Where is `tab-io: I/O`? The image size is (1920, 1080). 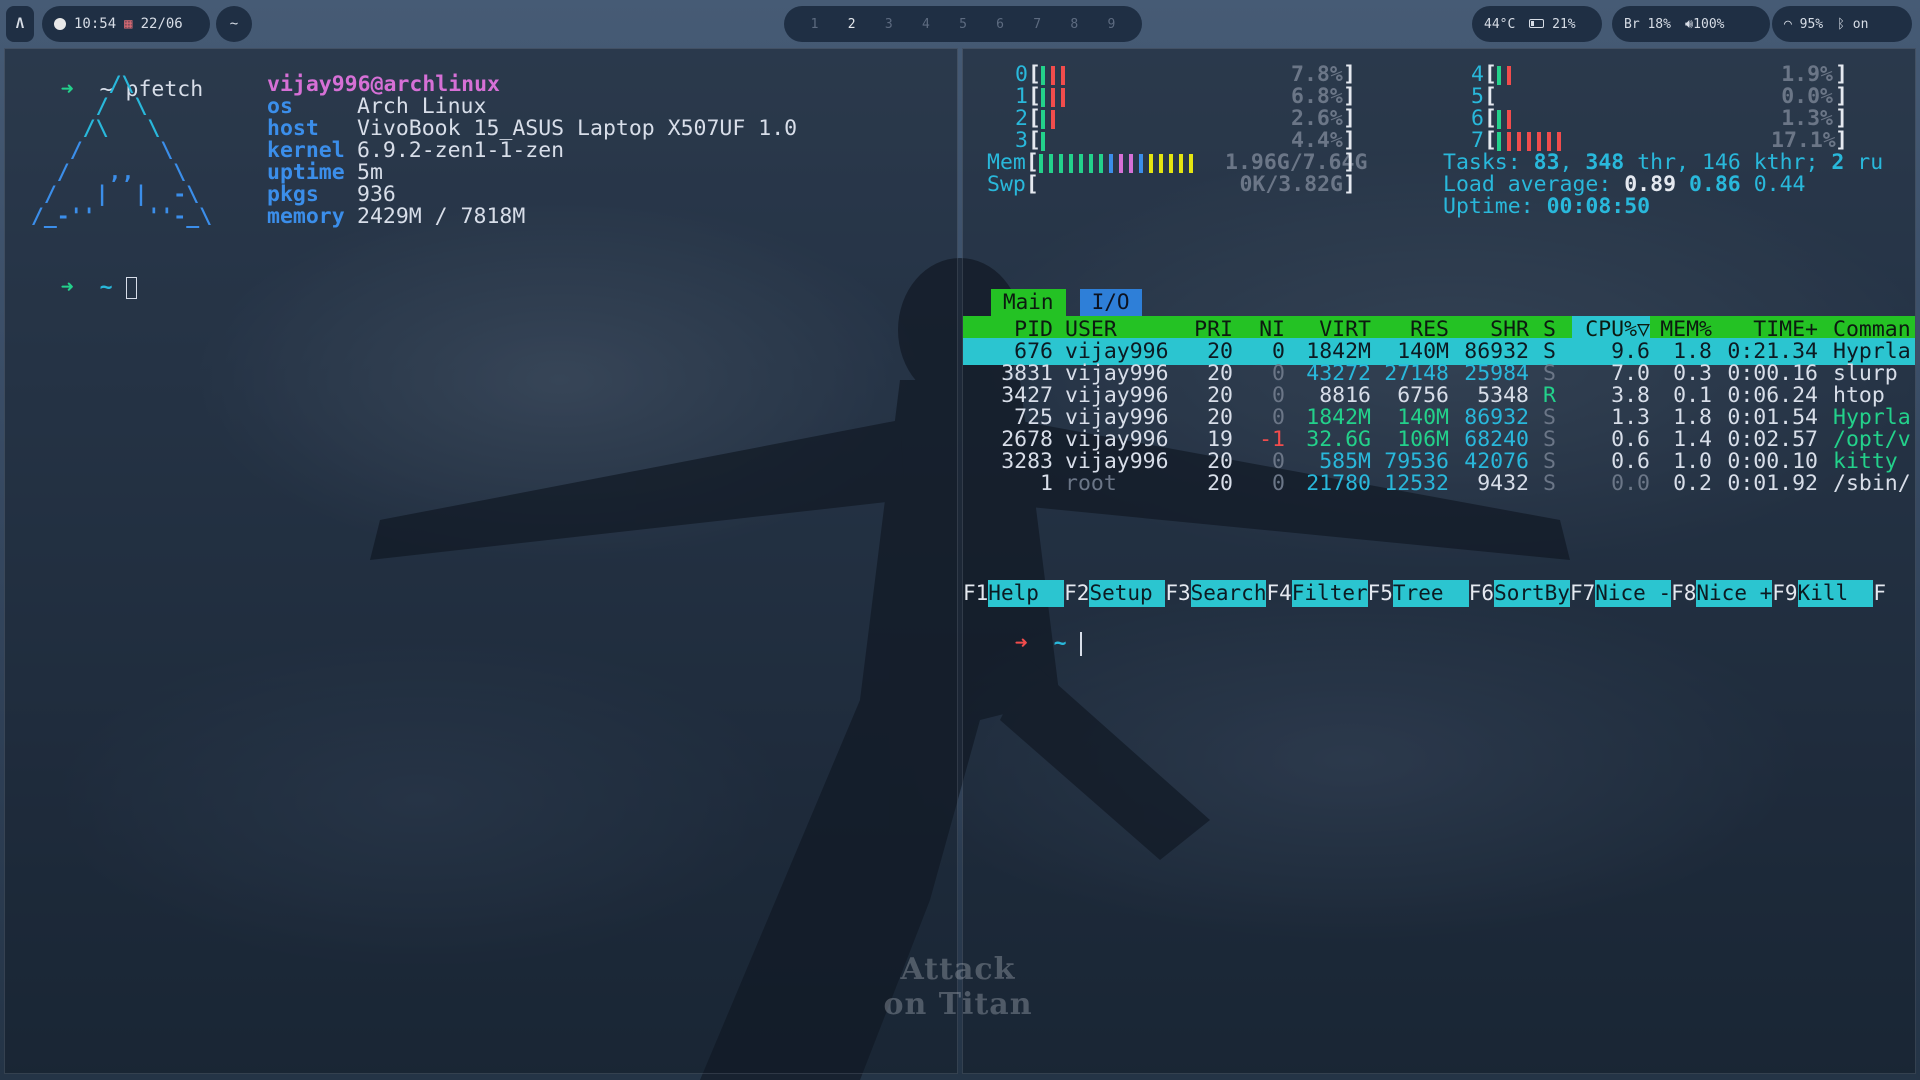 tab-io: I/O is located at coordinates (1110, 302).